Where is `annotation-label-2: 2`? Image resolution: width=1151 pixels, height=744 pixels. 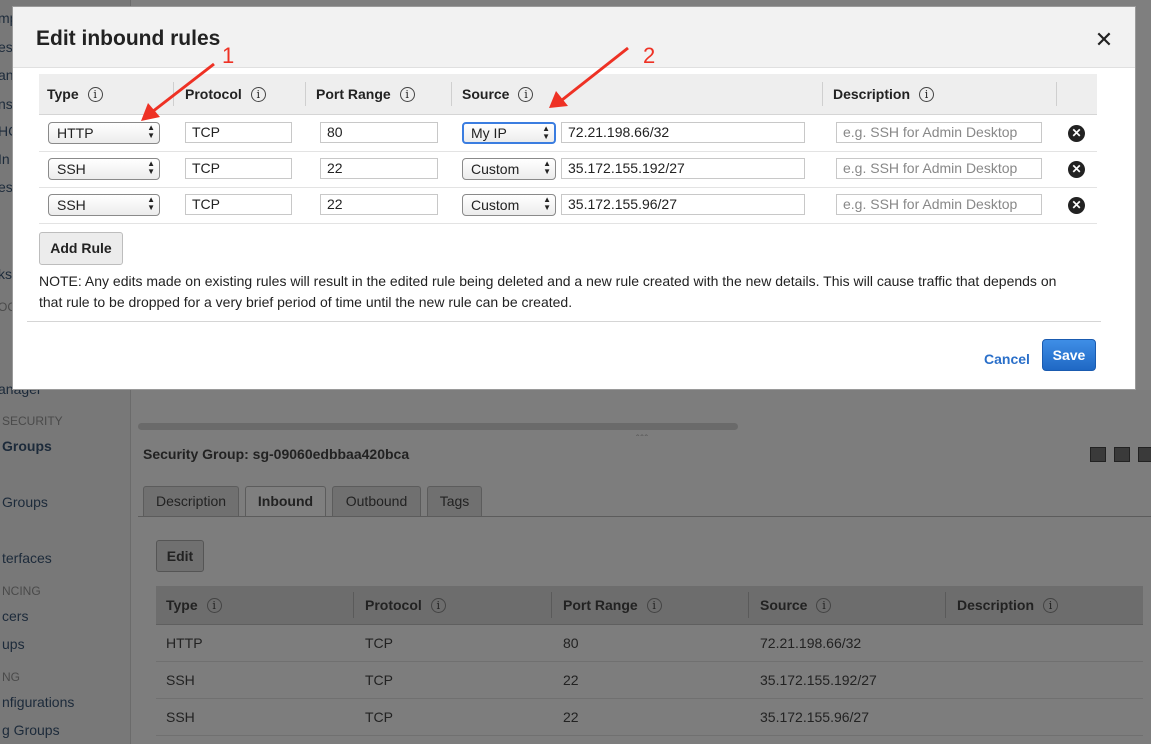 annotation-label-2: 2 is located at coordinates (649, 55).